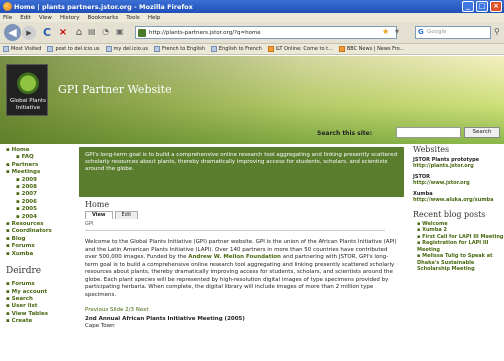  I want to click on sidebar-item: Xumba, so click(40, 254).